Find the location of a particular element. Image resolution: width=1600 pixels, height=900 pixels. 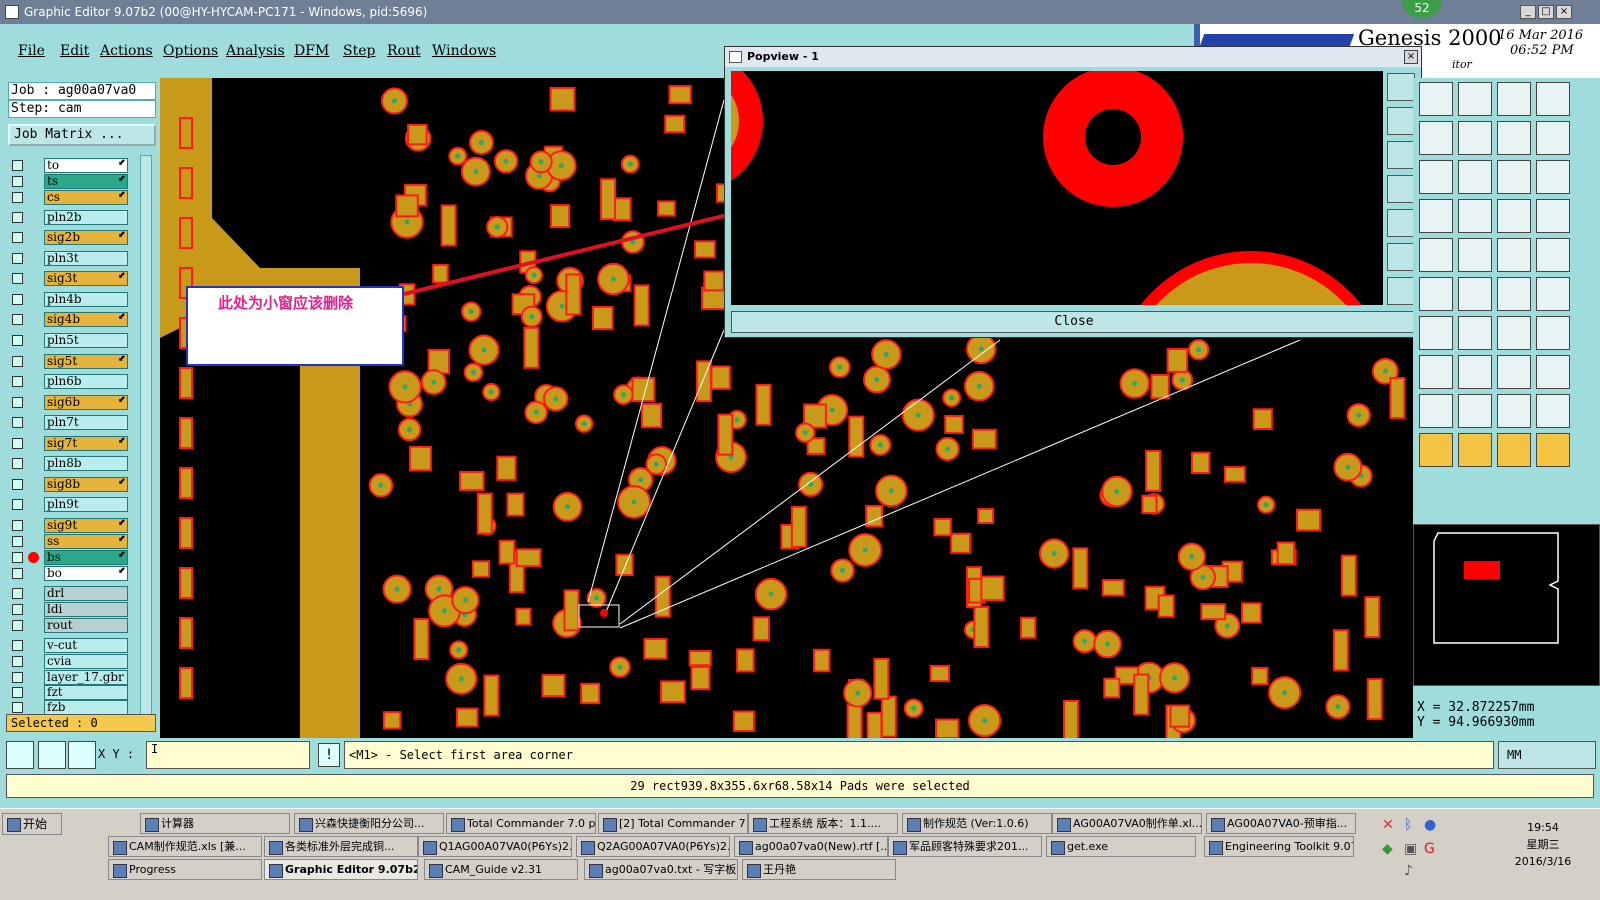

volume-icon: ♪ is located at coordinates (1408, 871).